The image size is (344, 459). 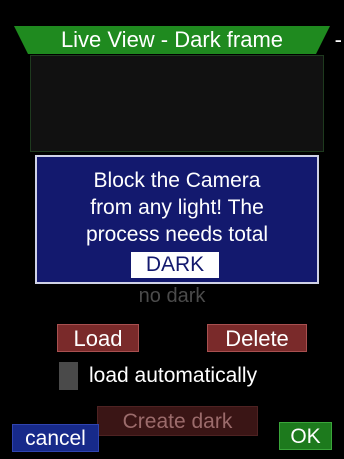 What do you see at coordinates (257, 338) in the screenshot?
I see `delete-button: Delete` at bounding box center [257, 338].